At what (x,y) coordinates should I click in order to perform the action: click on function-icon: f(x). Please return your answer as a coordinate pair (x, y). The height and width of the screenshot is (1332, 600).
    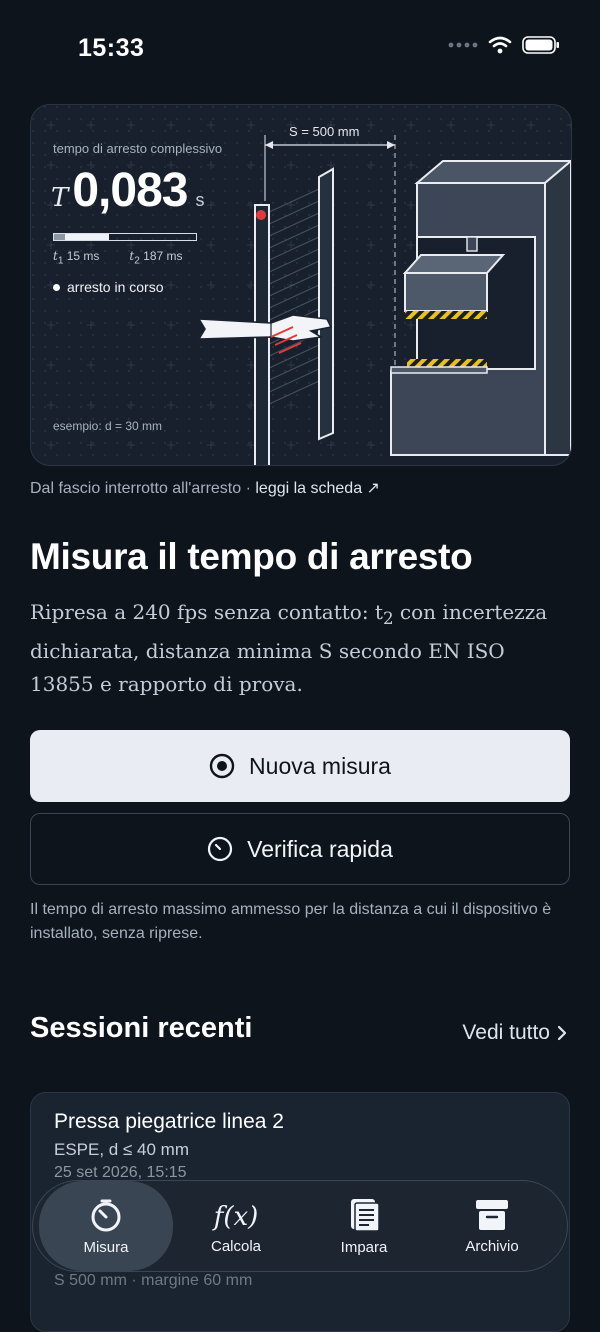
    Looking at the image, I should click on (235, 1217).